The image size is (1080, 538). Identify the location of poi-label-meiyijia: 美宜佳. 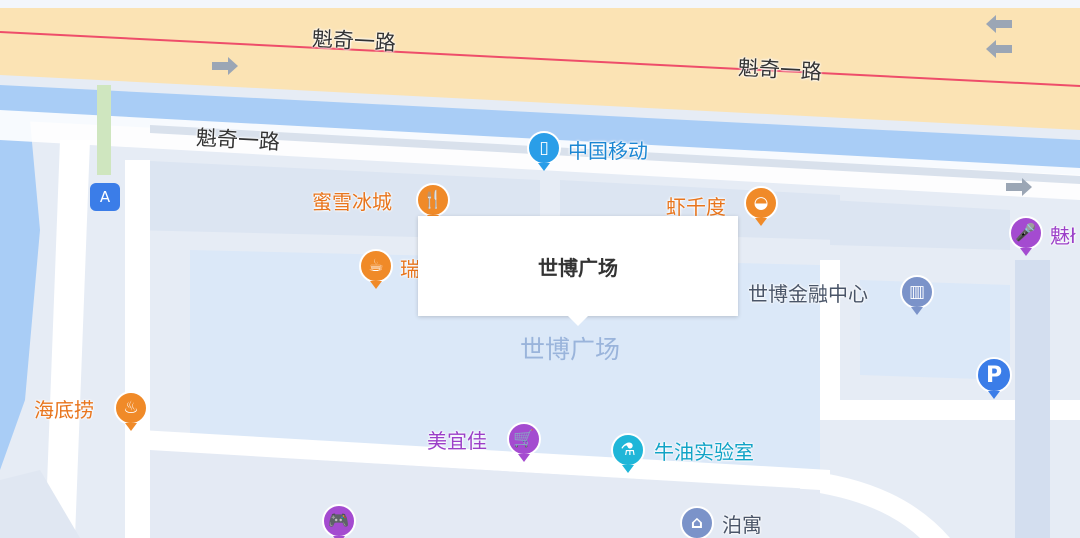
(457, 441).